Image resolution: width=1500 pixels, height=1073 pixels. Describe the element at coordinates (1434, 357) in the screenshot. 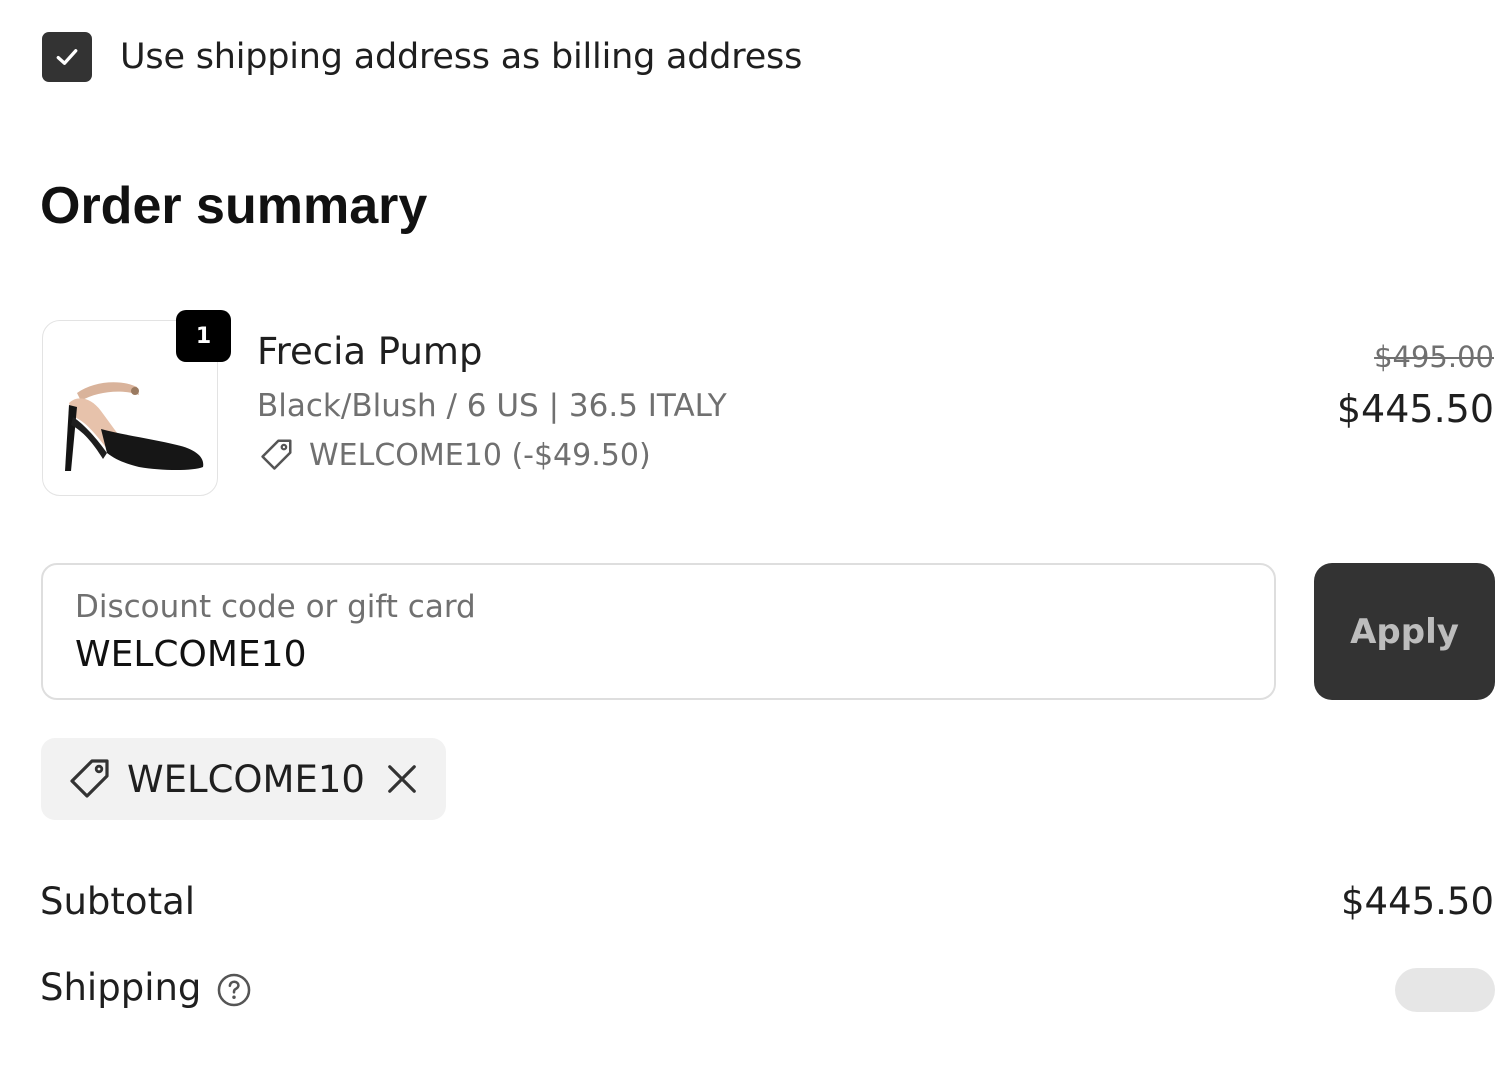

I see `original-price: $495.00` at that location.